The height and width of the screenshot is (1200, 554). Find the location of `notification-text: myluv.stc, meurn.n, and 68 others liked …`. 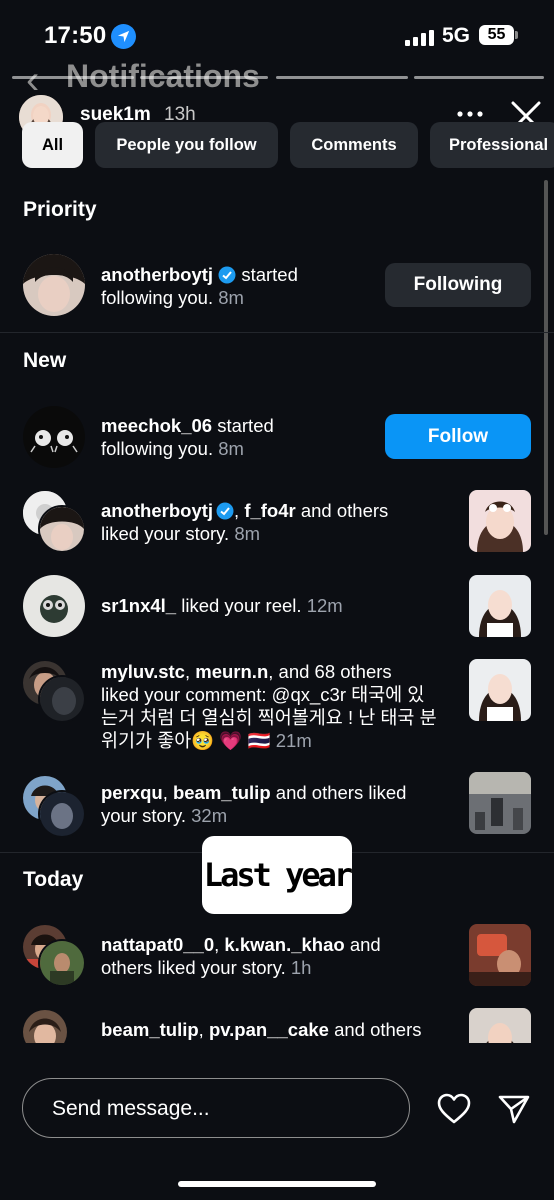

notification-text: myluv.stc, meurn.n, and 68 others liked … is located at coordinates (269, 706).